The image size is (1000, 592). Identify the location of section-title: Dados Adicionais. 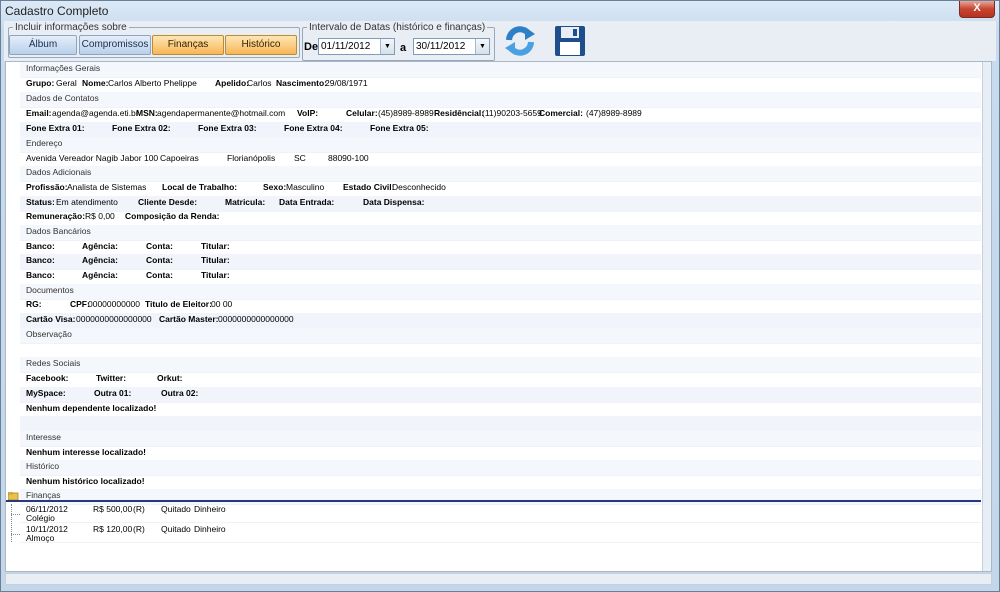
(59, 172).